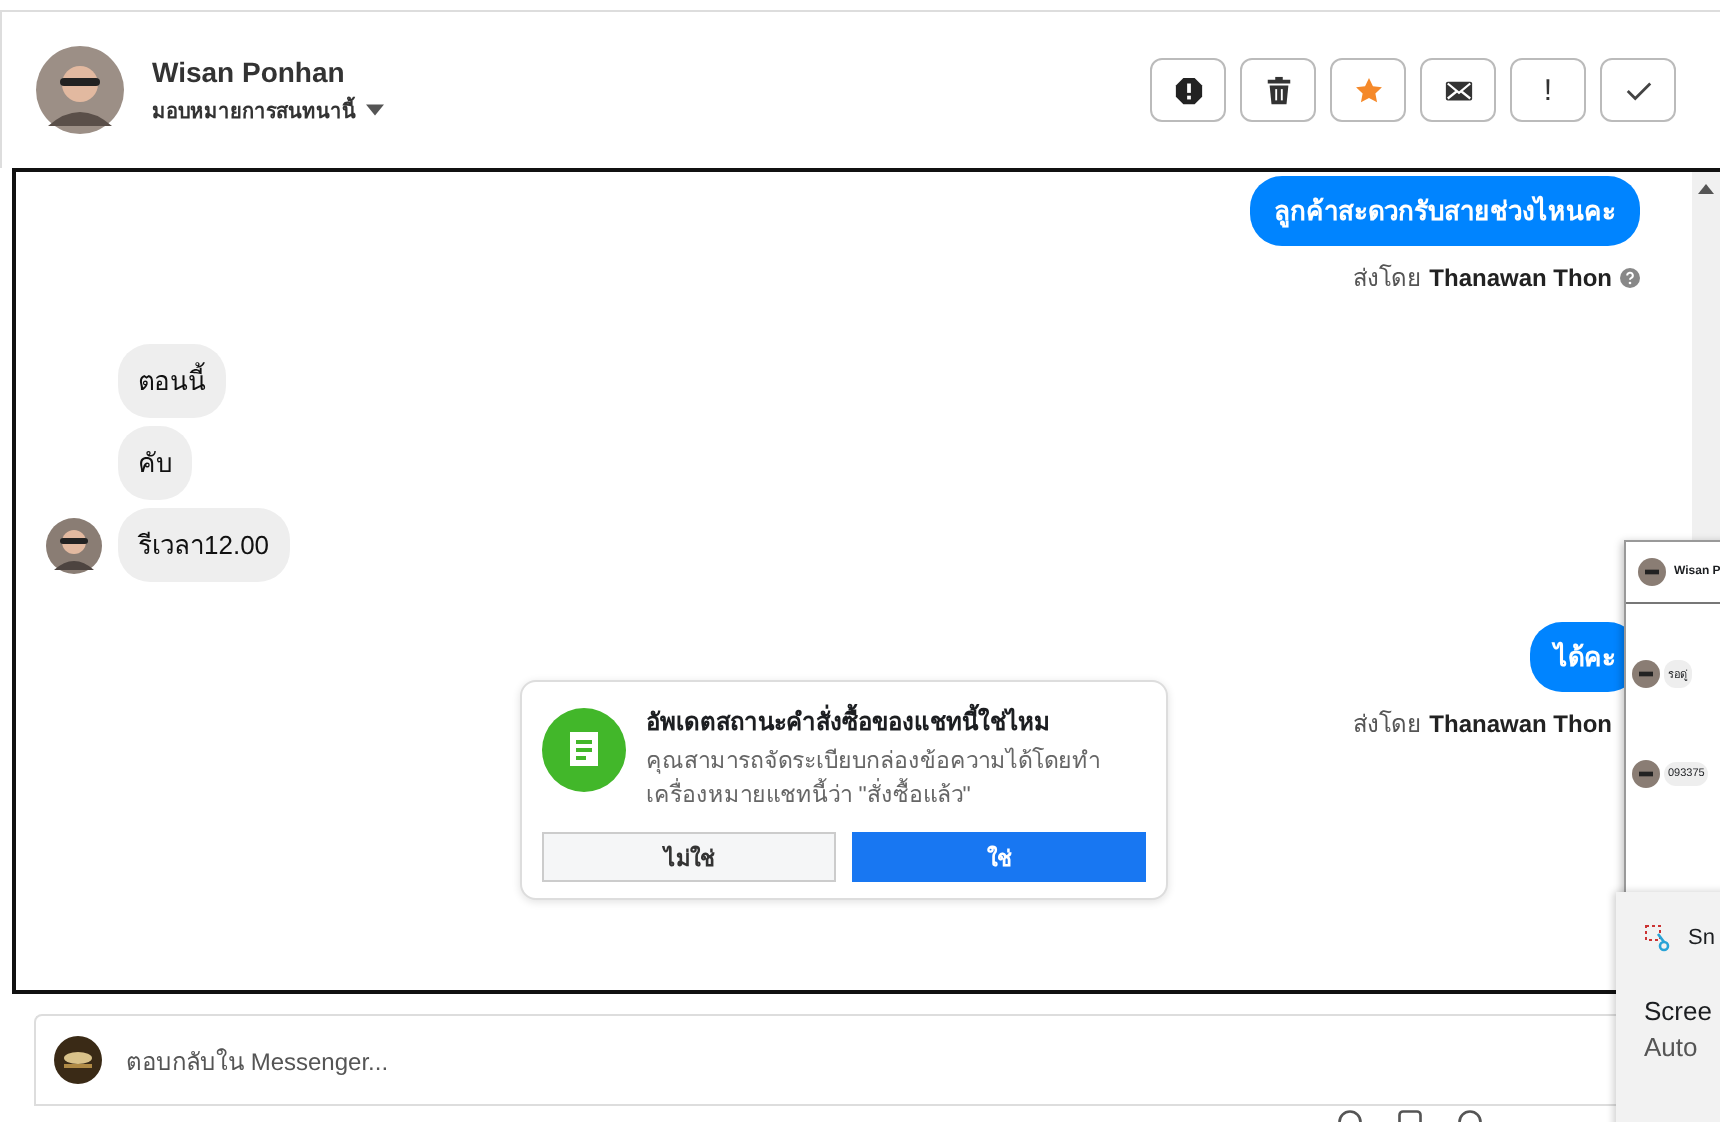 The height and width of the screenshot is (1122, 1720). Describe the element at coordinates (874, 779) in the screenshot. I see `dialog-message: คุณสามารถจัดระเบียบกล่องข้อความได้โดยทำเครื่องหมายแชทนี้ว่า "สั่งซื้อแล้ว"` at that location.